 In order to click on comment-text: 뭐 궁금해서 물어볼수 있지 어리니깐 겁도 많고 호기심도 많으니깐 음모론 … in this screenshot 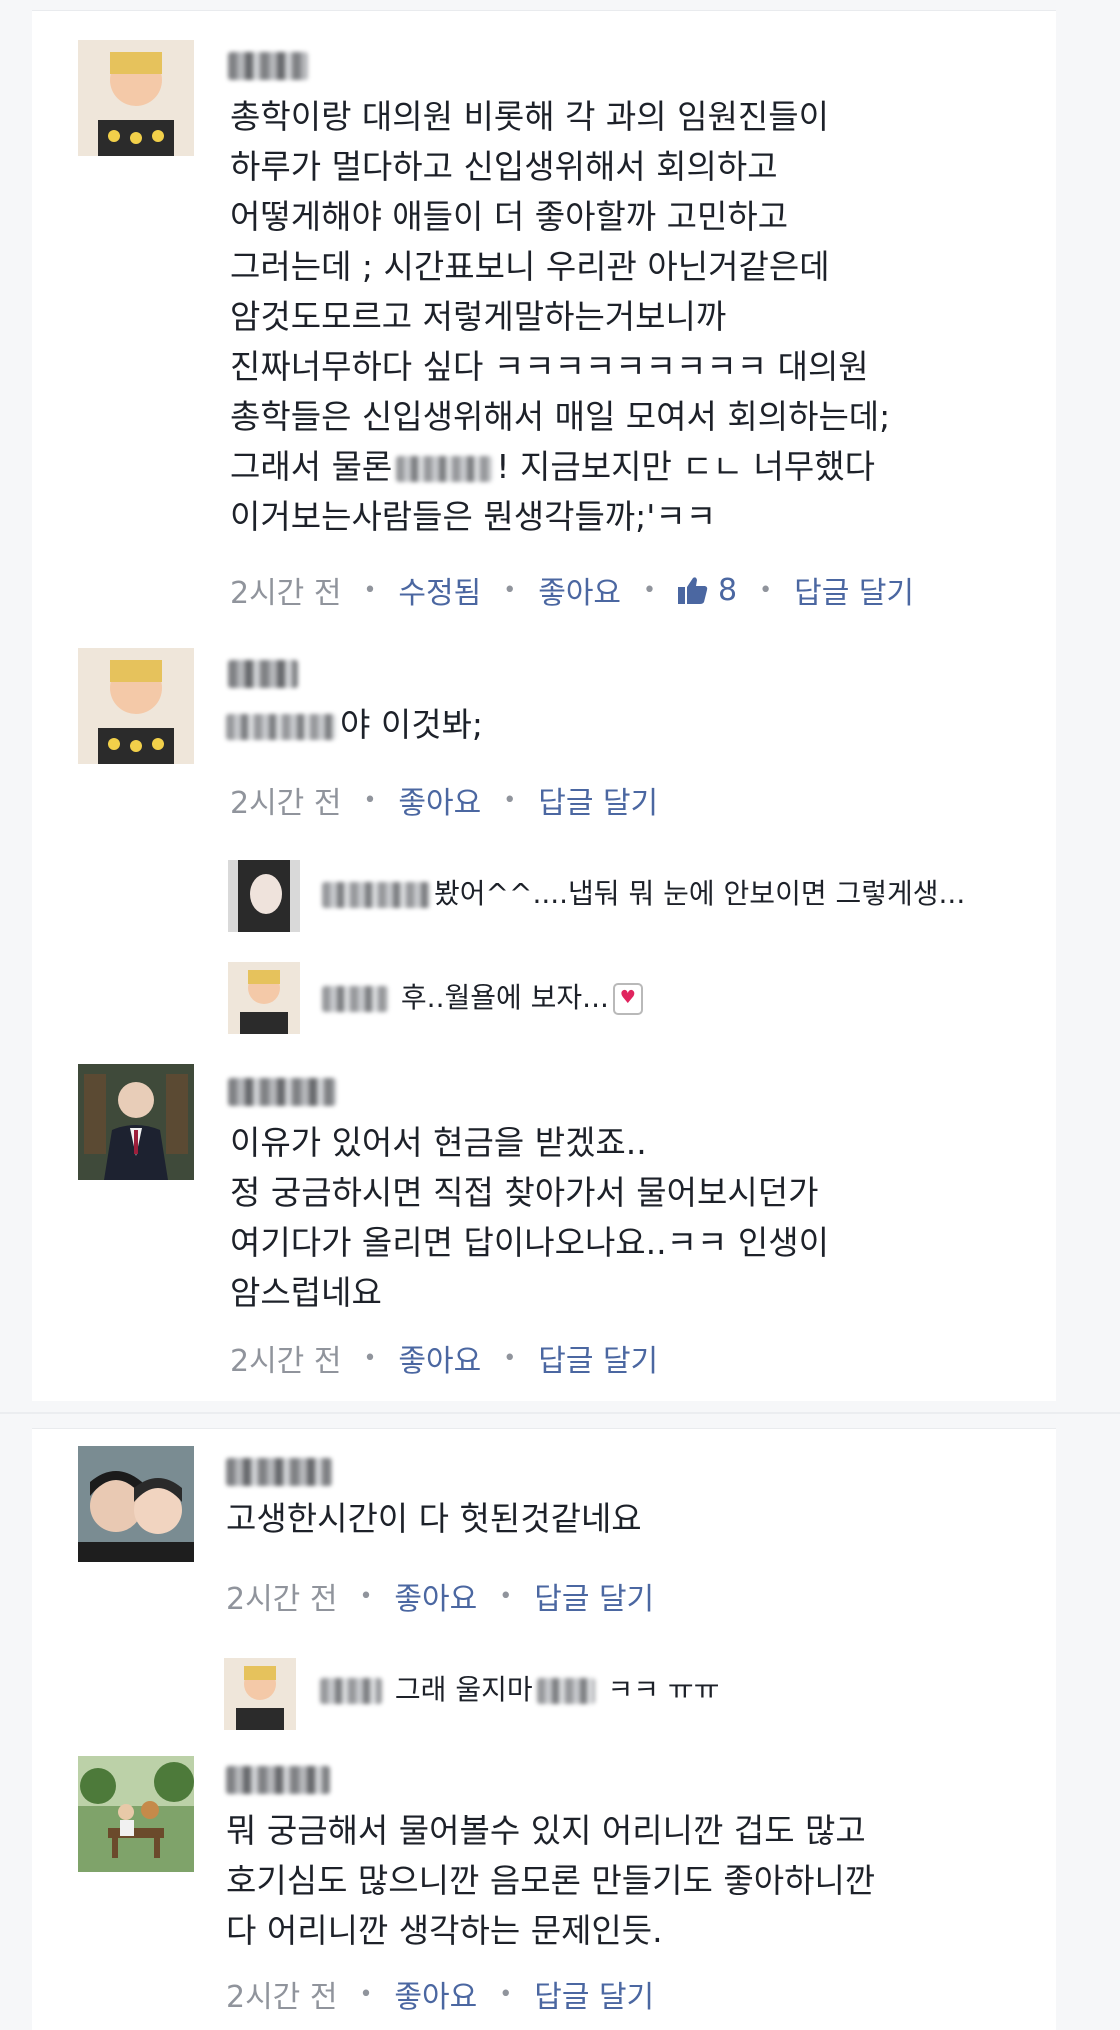, I will do `click(551, 1880)`.